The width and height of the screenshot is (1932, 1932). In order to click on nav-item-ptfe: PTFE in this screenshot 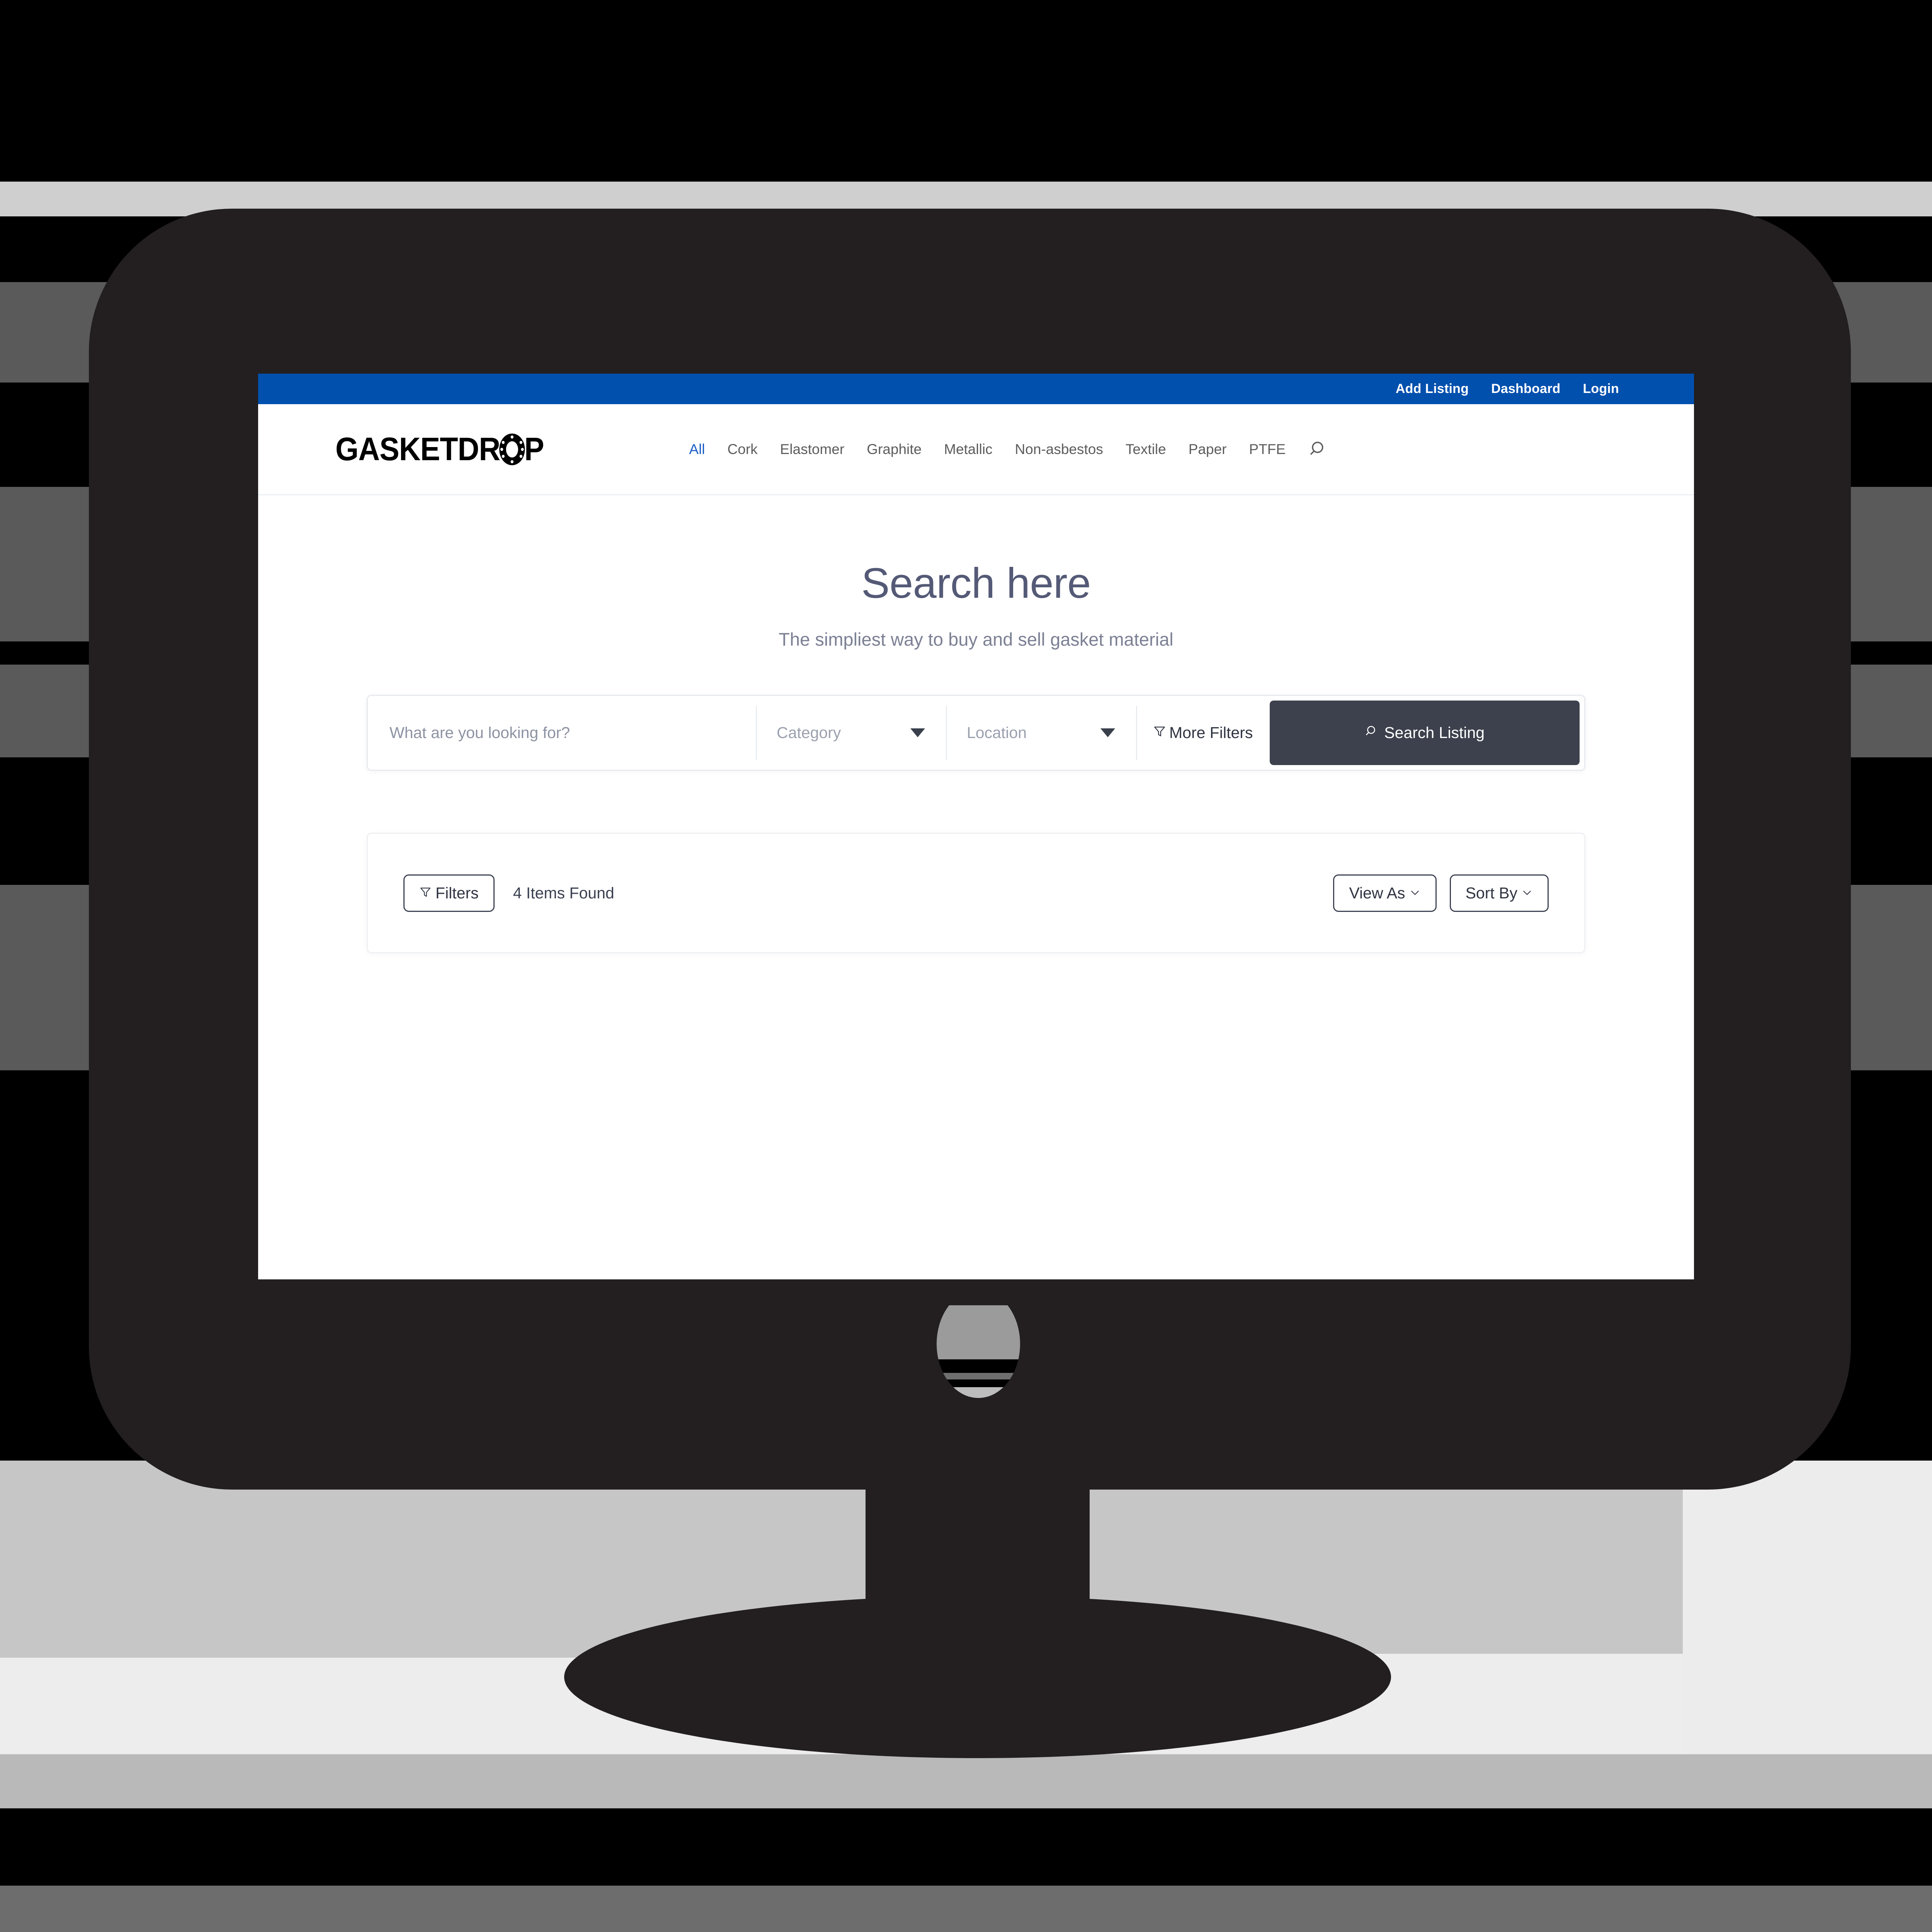, I will do `click(1268, 449)`.